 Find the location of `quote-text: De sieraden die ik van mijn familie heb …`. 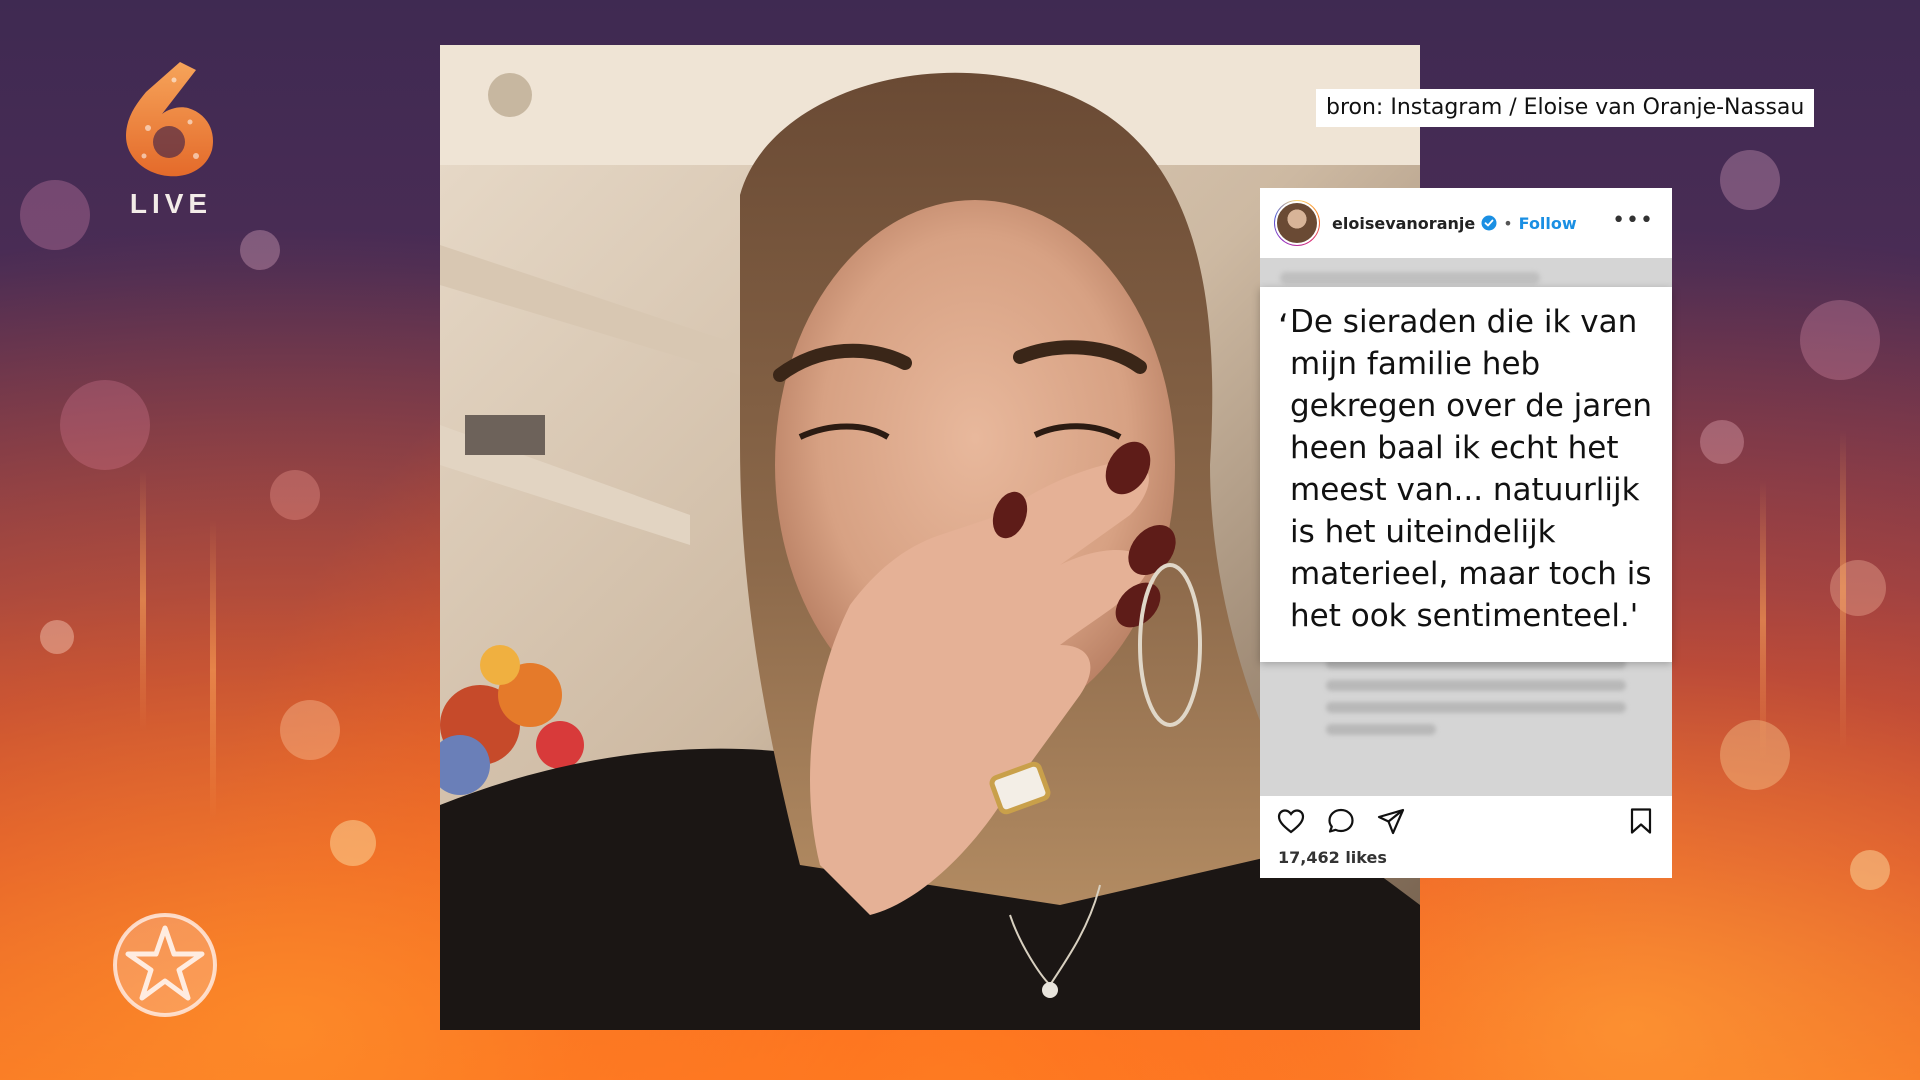

quote-text: De sieraden die ik van mijn familie heb … is located at coordinates (1471, 469).